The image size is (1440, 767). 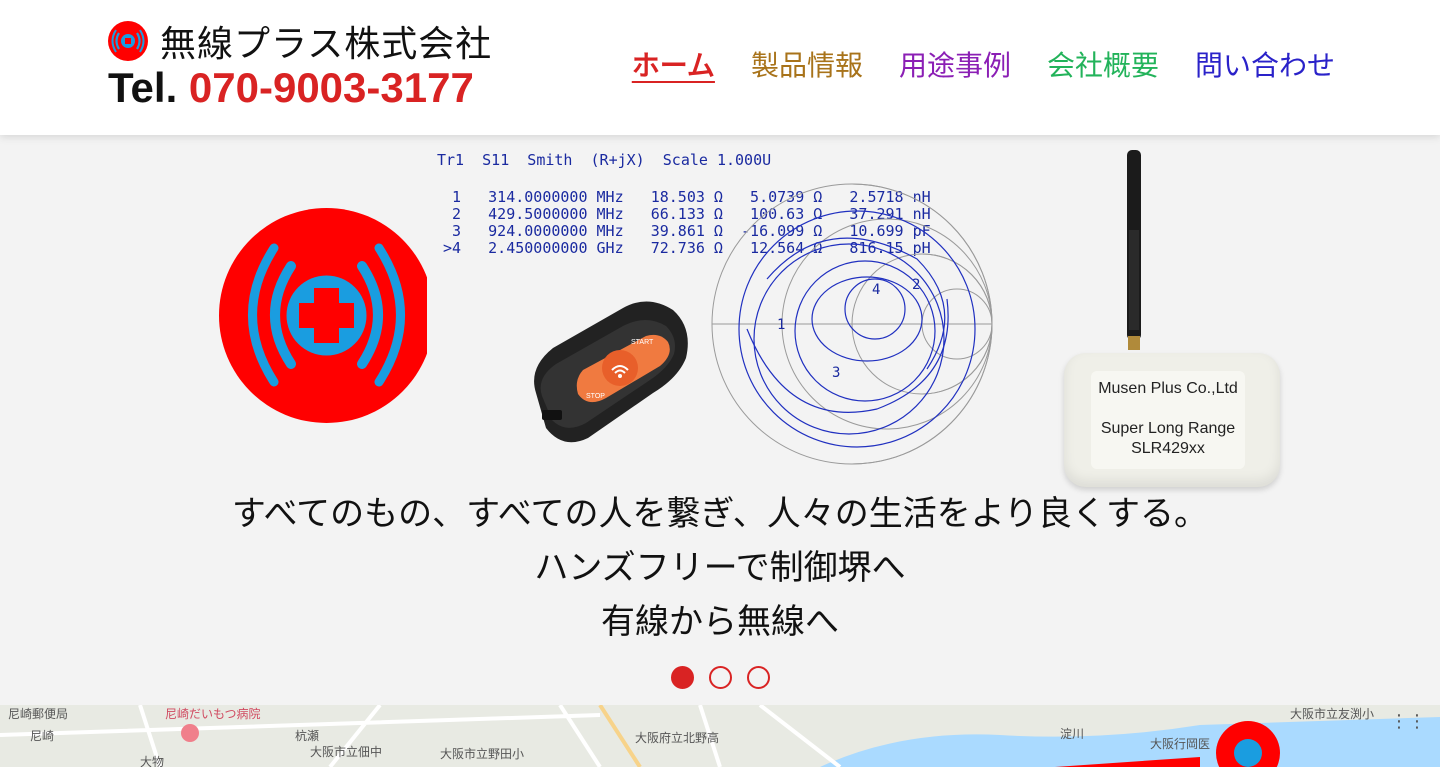 I want to click on remote-start-label: START, so click(x=642, y=342).